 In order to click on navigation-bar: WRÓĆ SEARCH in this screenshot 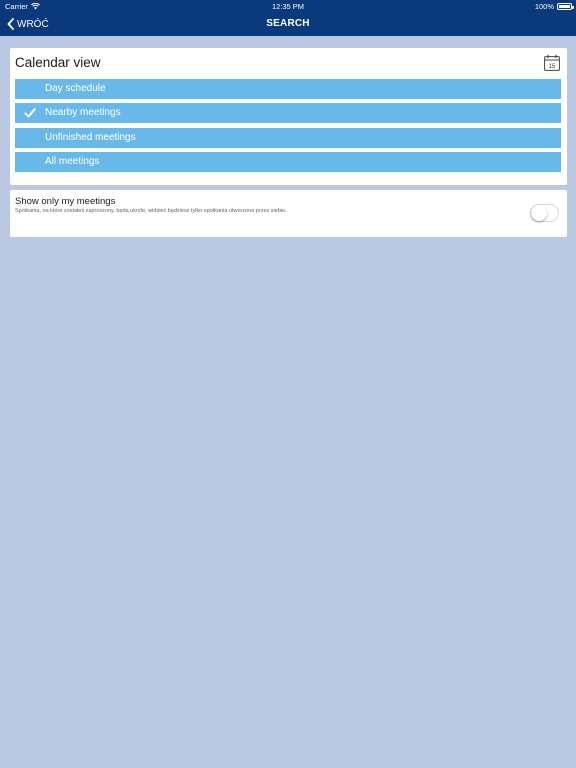, I will do `click(288, 24)`.